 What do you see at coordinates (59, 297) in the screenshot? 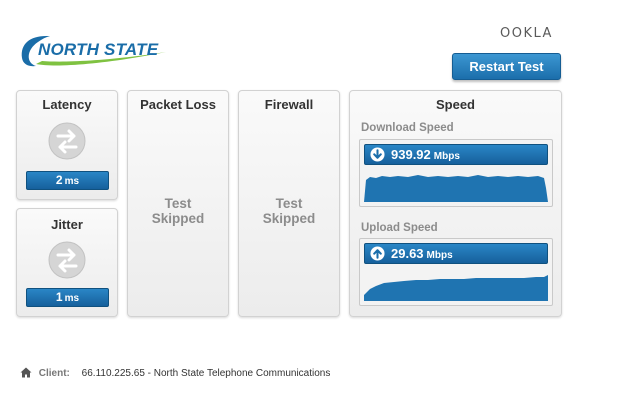
I see `jitter-number: 1` at bounding box center [59, 297].